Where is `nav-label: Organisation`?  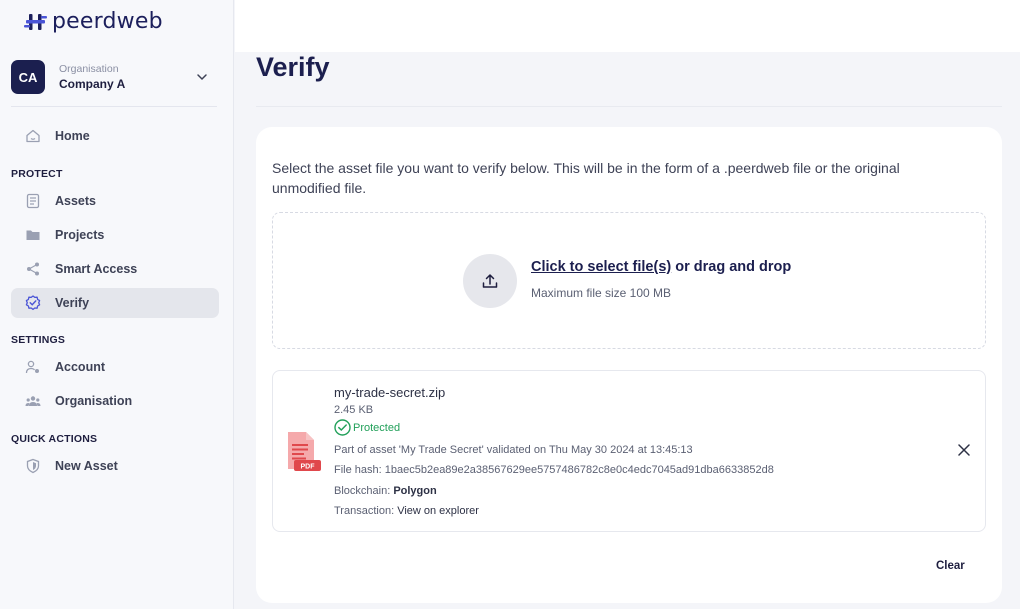 nav-label: Organisation is located at coordinates (94, 401).